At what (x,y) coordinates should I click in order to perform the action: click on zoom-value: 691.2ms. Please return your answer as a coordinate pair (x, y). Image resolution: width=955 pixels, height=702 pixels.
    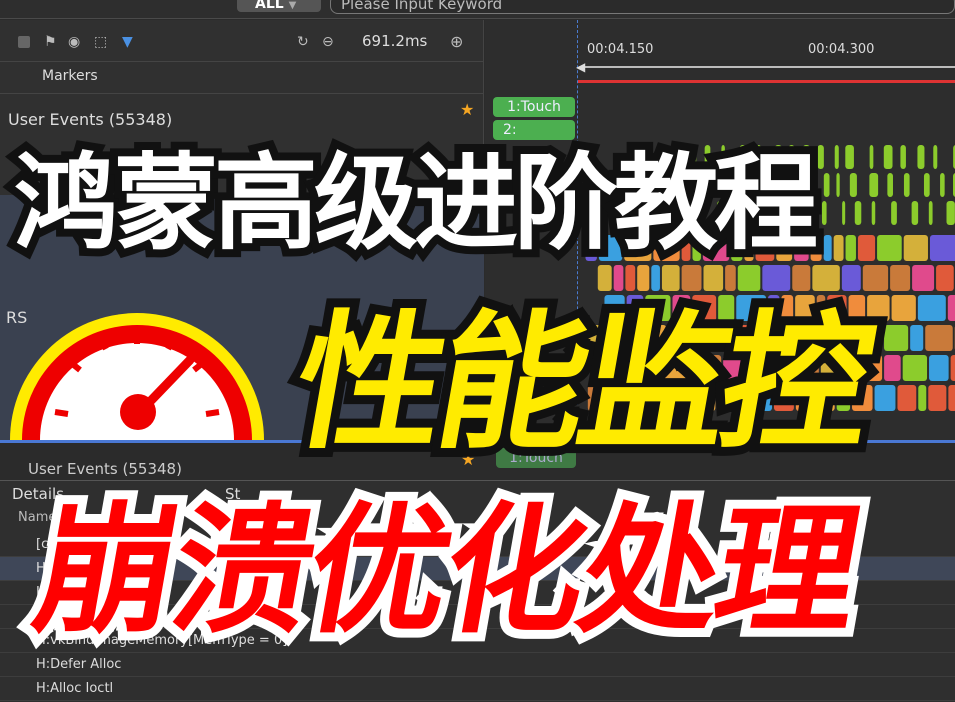
    Looking at the image, I should click on (395, 41).